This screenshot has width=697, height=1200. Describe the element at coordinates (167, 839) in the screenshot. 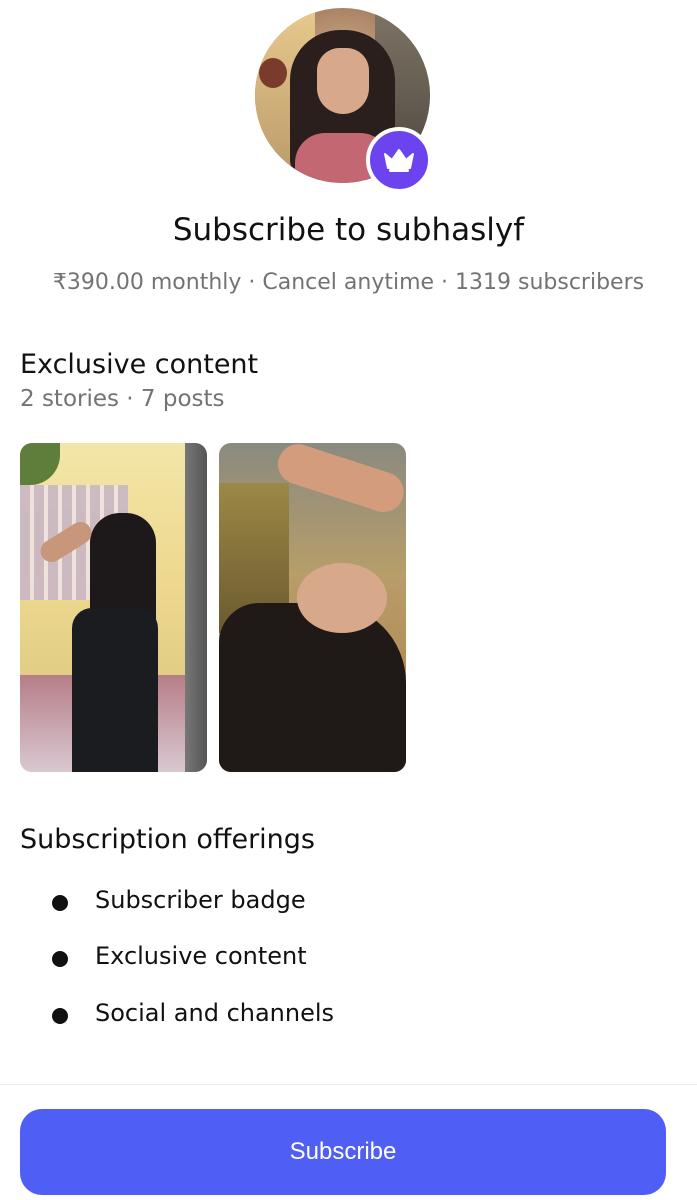

I see `subscription-offerings-heading: Subscription offerings` at that location.